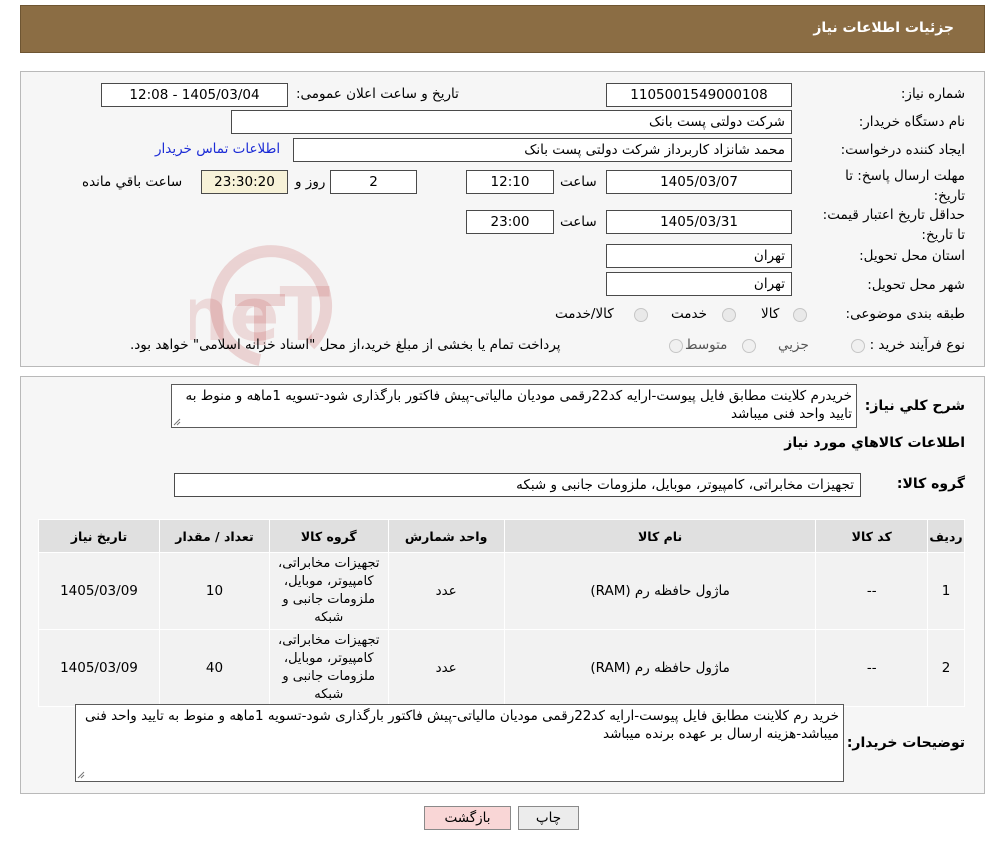 Image resolution: width=985 pixels, height=850 pixels. Describe the element at coordinates (800, 315) in the screenshot. I see `category-radio-goods` at that location.